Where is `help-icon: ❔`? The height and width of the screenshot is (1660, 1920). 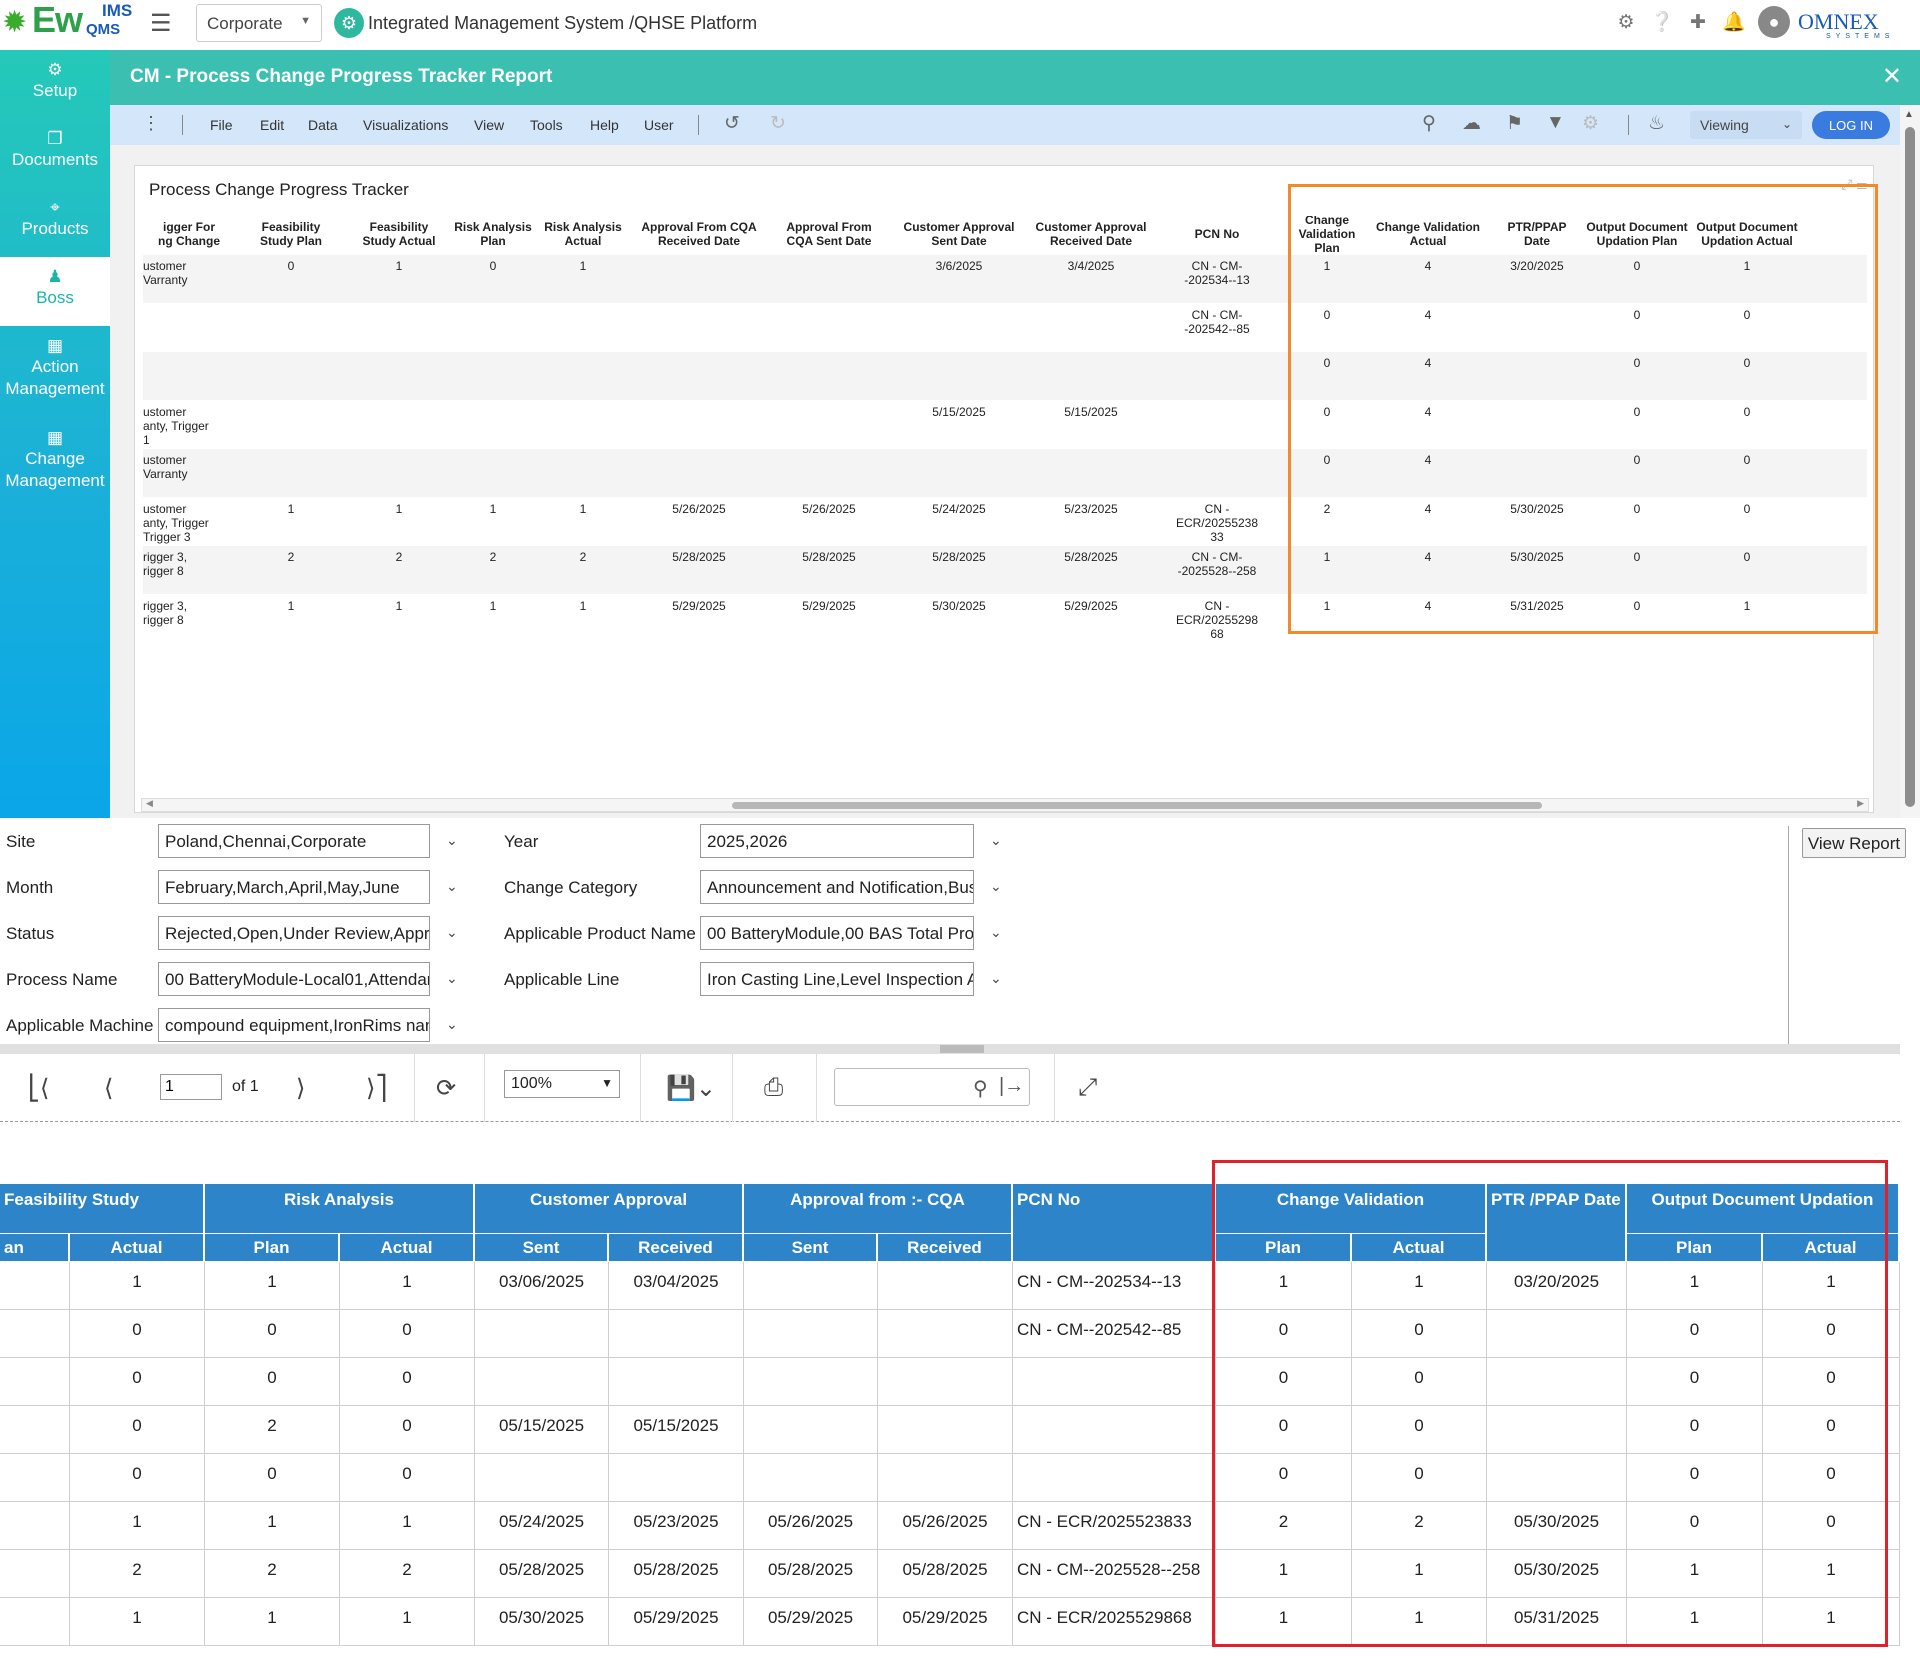
help-icon: ❔ is located at coordinates (1662, 22).